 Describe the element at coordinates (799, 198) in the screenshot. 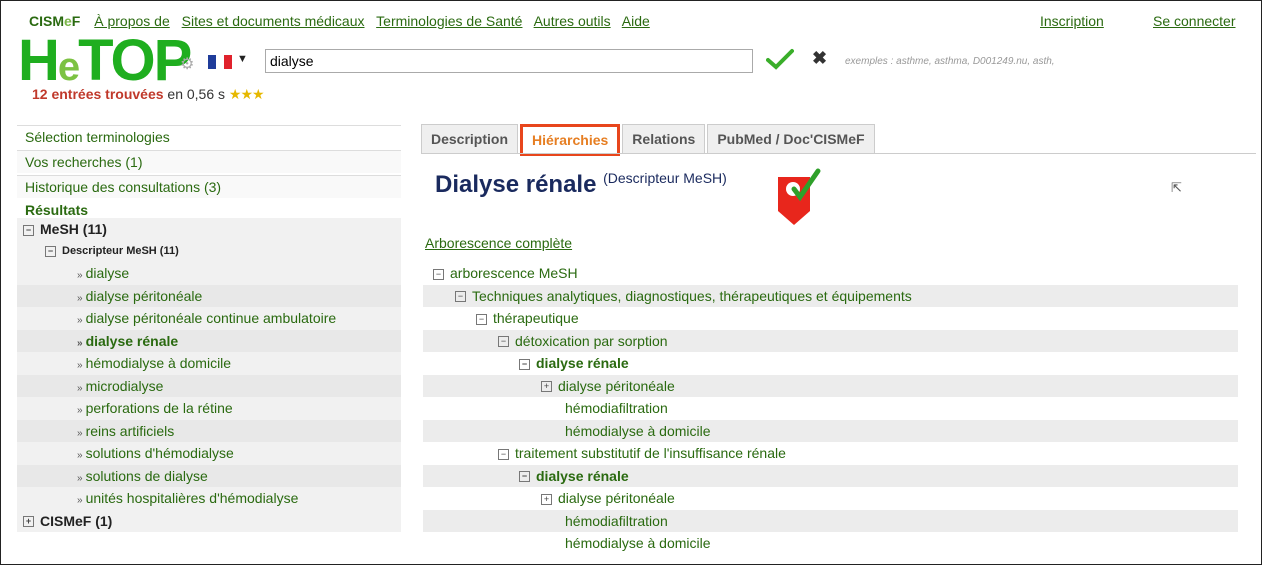

I see `validated-badge-icon` at that location.